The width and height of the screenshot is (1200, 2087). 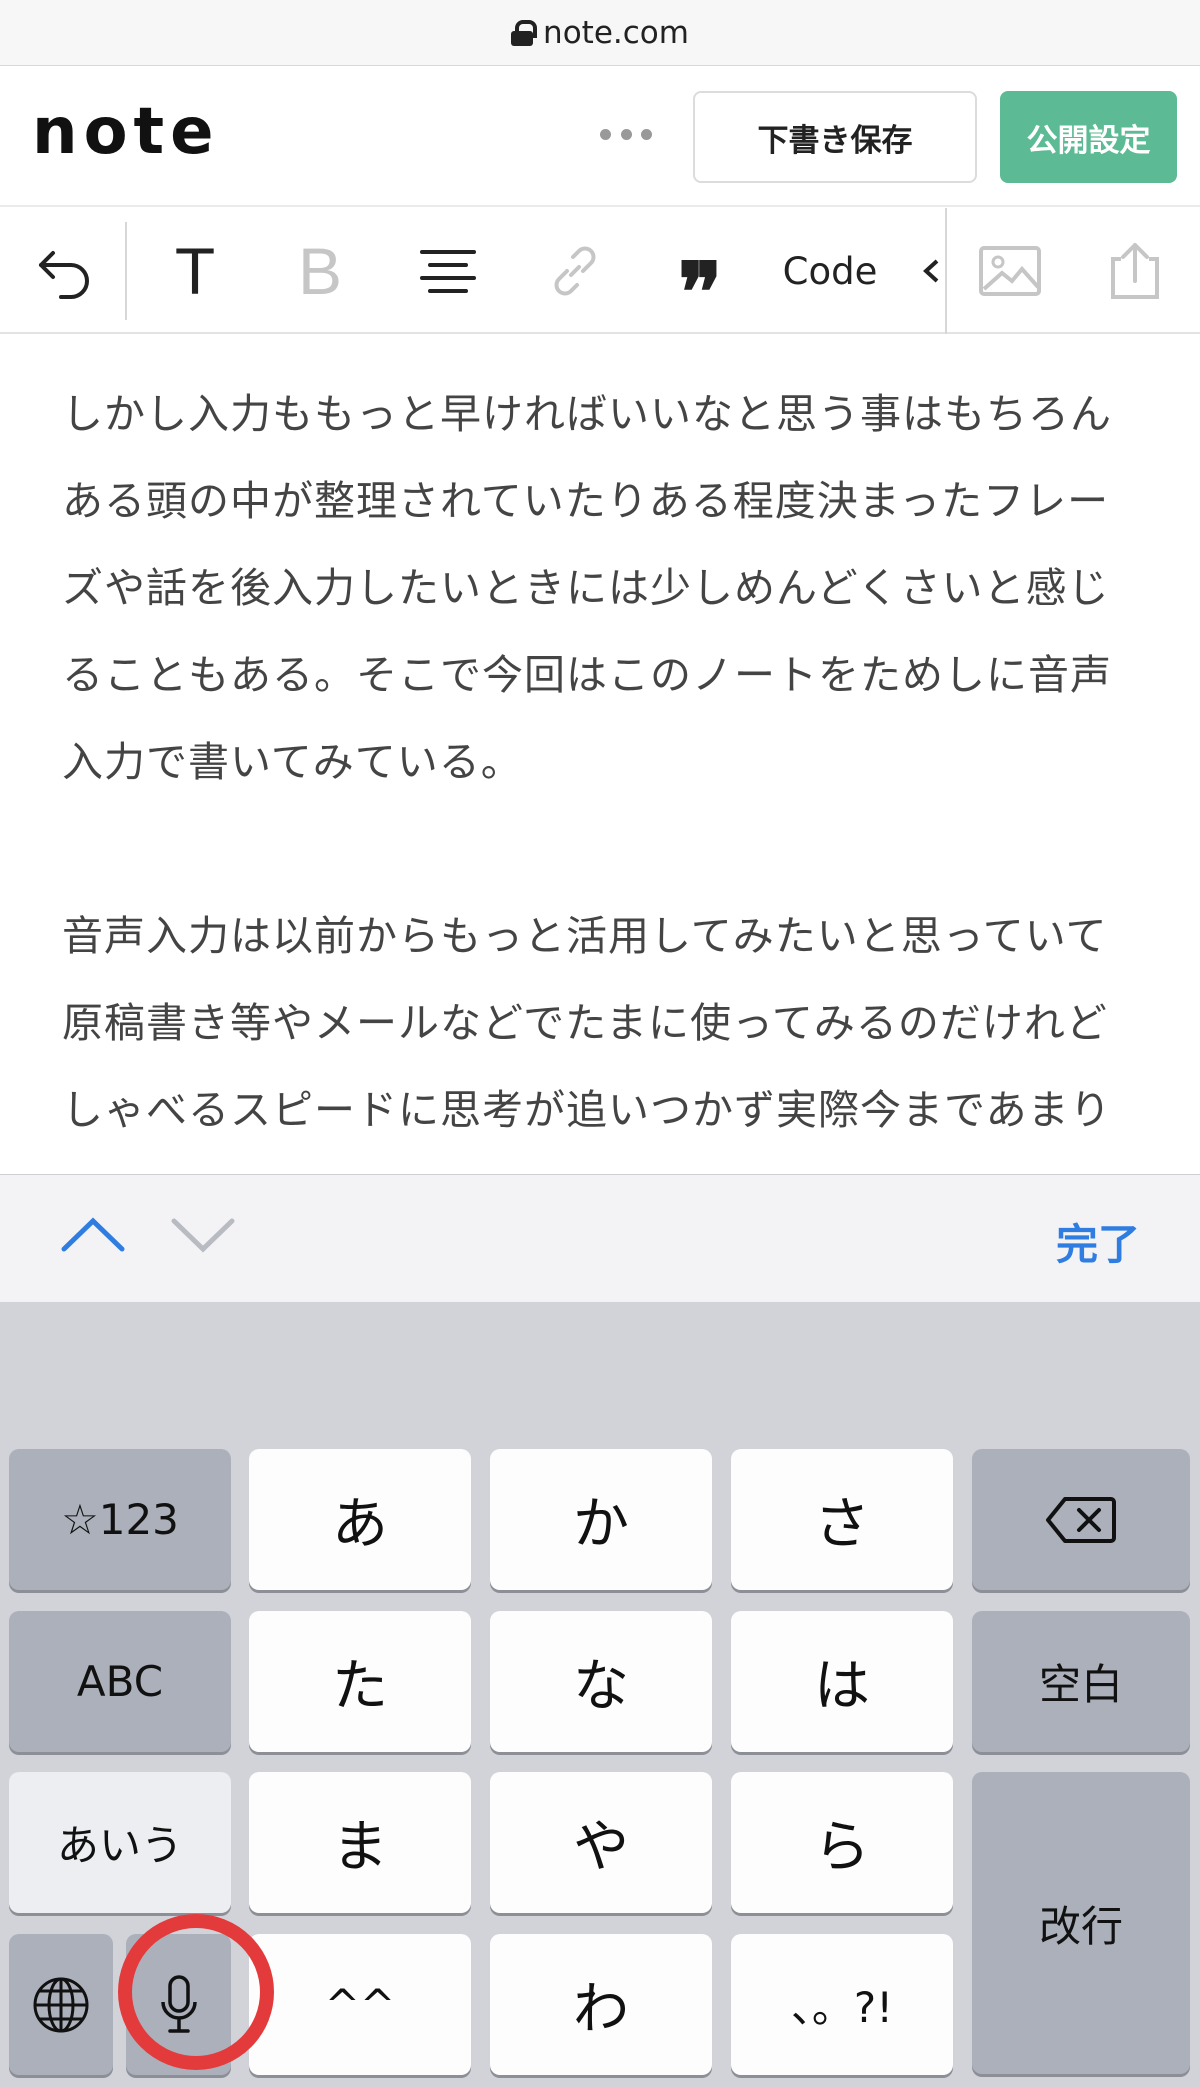 I want to click on backspace-icon, so click(x=1081, y=1519).